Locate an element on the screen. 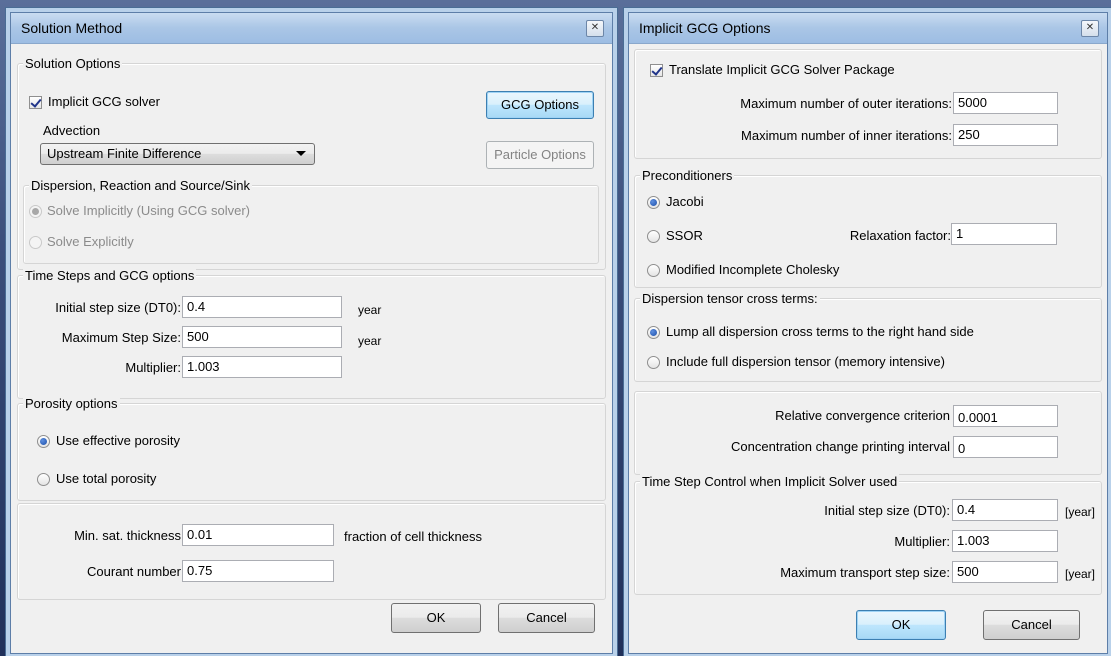 This screenshot has width=1111, height=656. initial-step-unit: year is located at coordinates (370, 310).